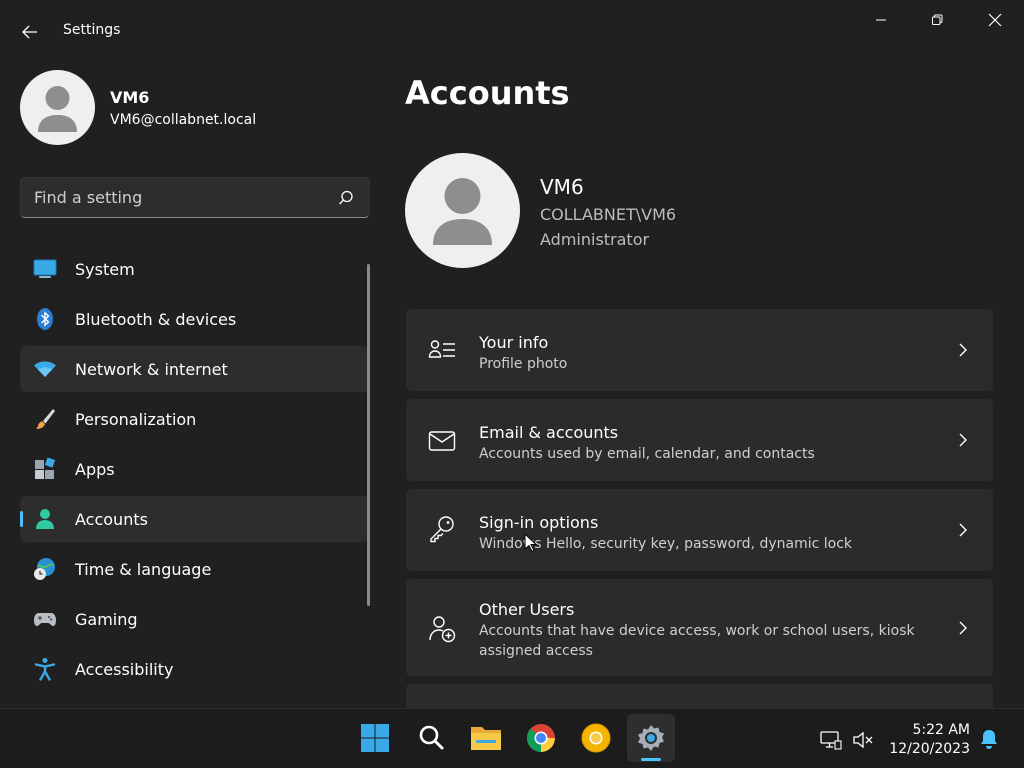  What do you see at coordinates (925, 730) in the screenshot?
I see `clock-time: 5:22 AM` at bounding box center [925, 730].